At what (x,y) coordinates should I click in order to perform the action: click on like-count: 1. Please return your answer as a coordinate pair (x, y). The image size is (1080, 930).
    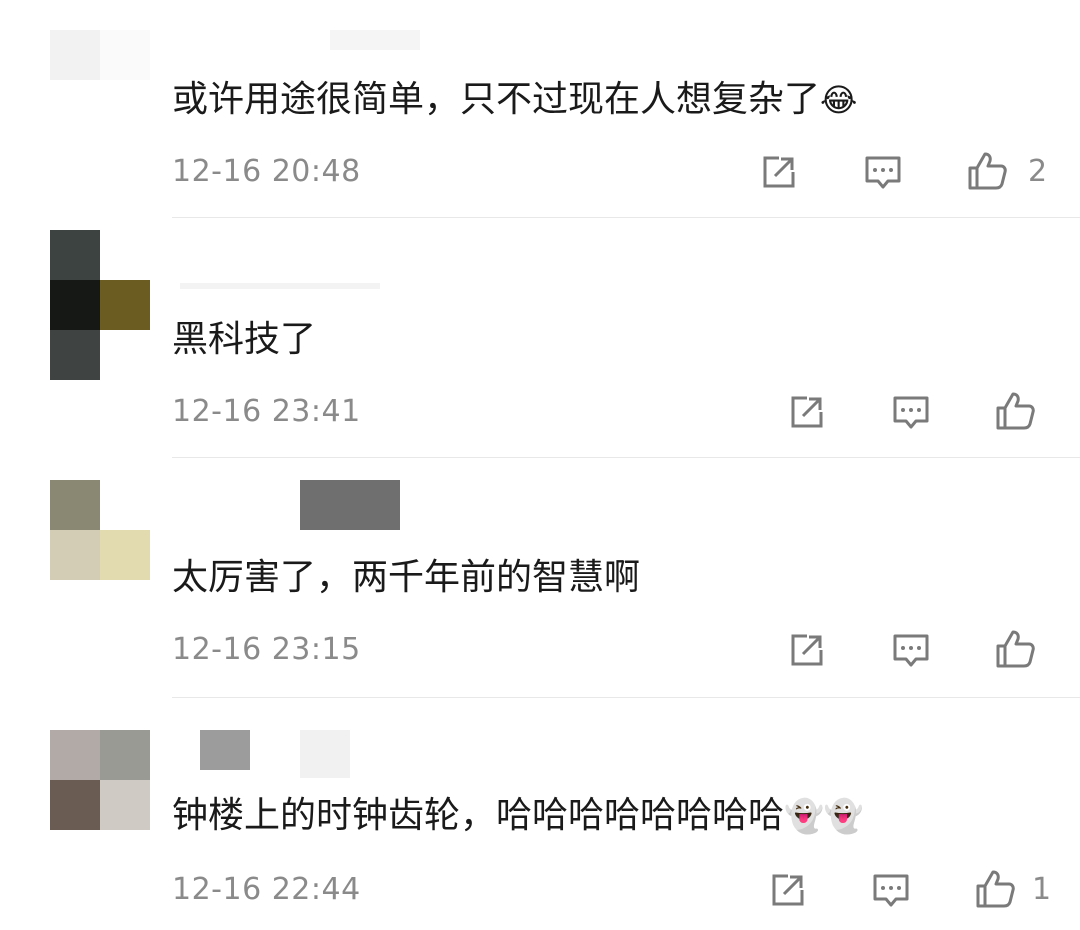
    Looking at the image, I should click on (1042, 889).